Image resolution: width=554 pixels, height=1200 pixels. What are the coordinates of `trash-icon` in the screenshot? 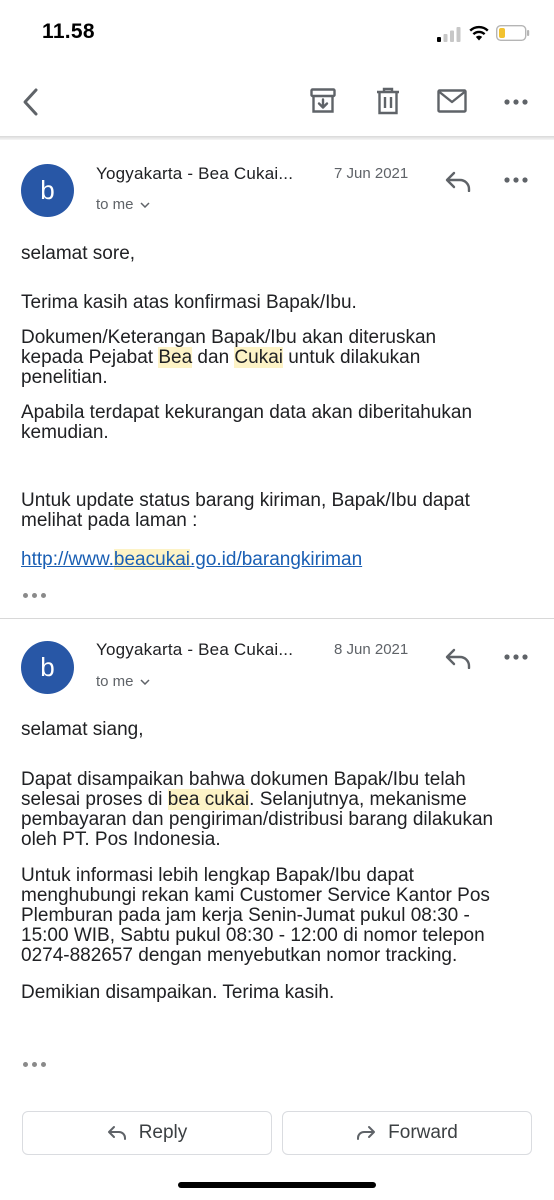 It's located at (388, 101).